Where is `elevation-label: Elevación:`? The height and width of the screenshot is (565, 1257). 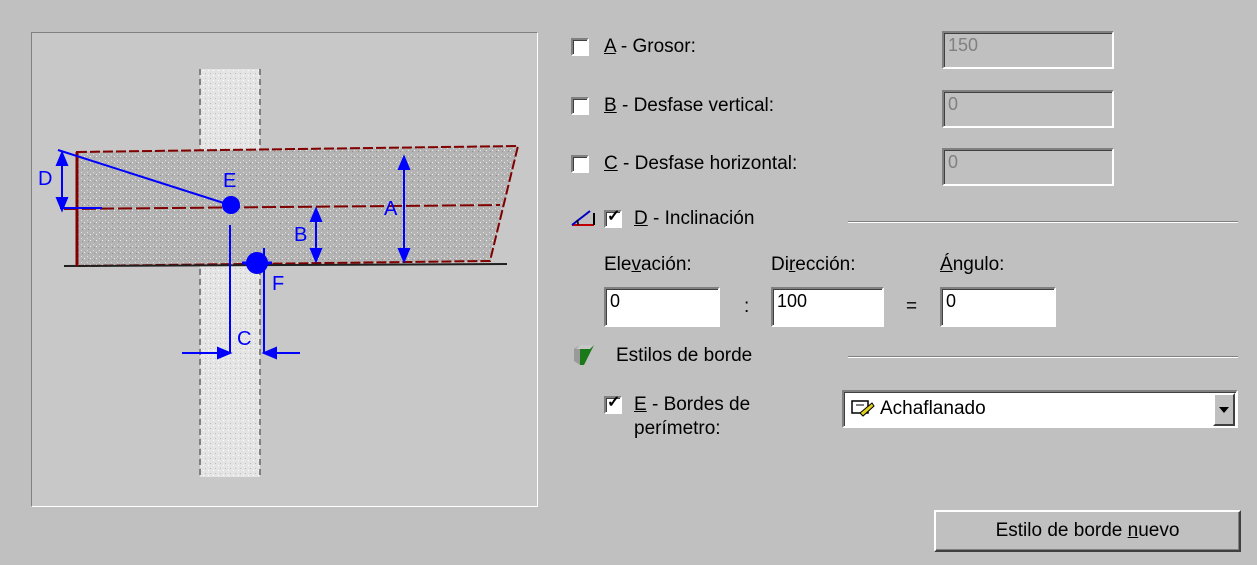 elevation-label: Elevación: is located at coordinates (648, 264).